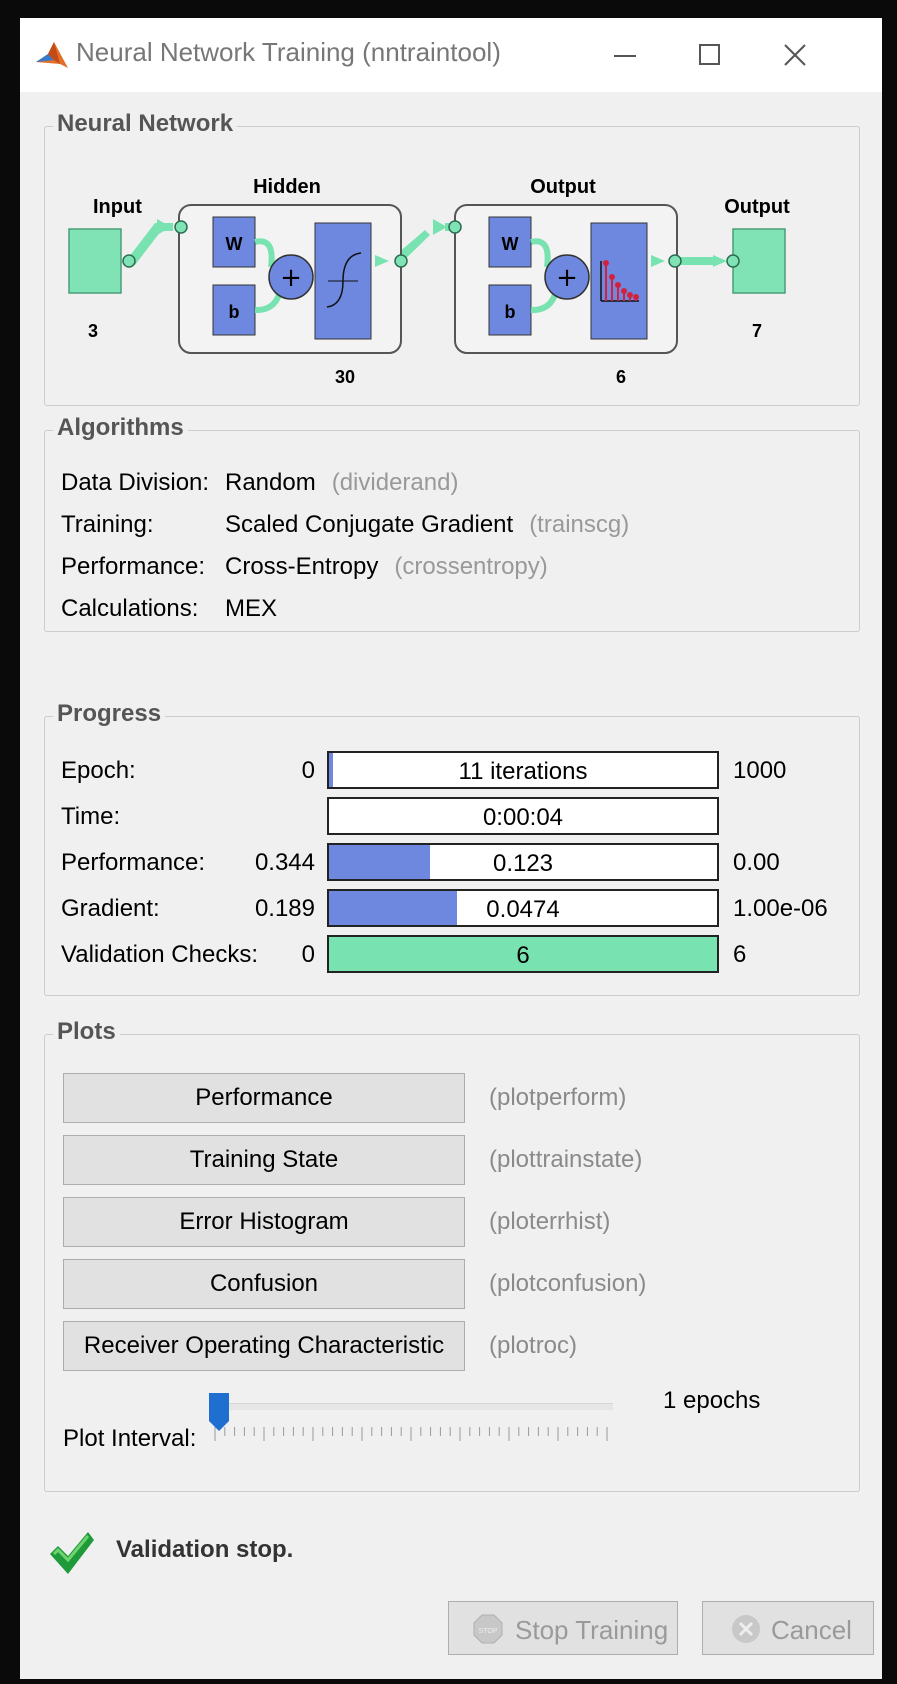 This screenshot has height=1684, width=897. Describe the element at coordinates (510, 312) in the screenshot. I see `output-bias-label: b` at that location.